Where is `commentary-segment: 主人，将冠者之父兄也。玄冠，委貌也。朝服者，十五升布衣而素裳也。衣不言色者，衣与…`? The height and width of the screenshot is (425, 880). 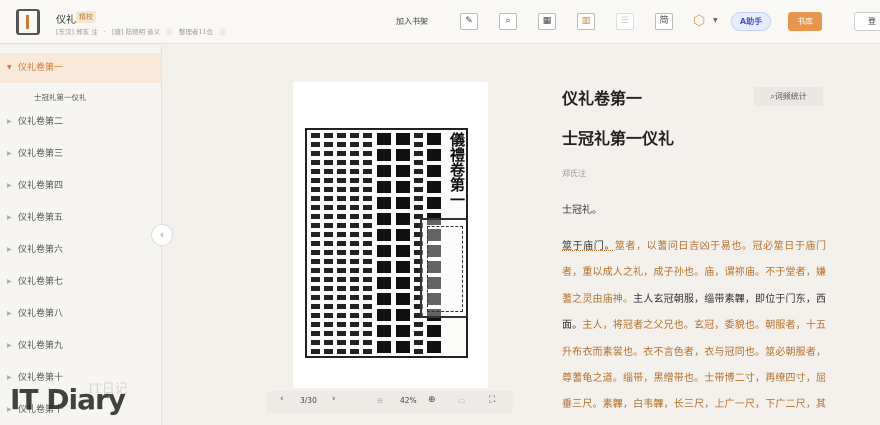 commentary-segment: 主人，将冠者之父兄也。玄冠，委貌也。朝服者，十五升布衣而素裳也。衣不言色者，衣与… is located at coordinates (694, 372).